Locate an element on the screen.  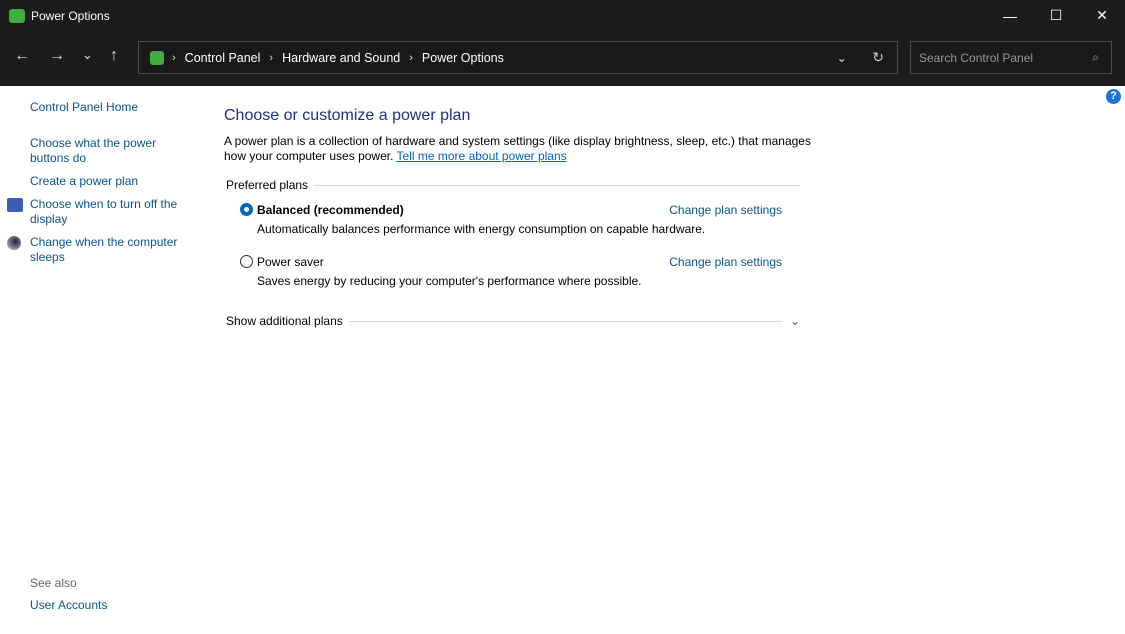
preferred-plans-label: Preferred plans is located at coordinates (267, 185).